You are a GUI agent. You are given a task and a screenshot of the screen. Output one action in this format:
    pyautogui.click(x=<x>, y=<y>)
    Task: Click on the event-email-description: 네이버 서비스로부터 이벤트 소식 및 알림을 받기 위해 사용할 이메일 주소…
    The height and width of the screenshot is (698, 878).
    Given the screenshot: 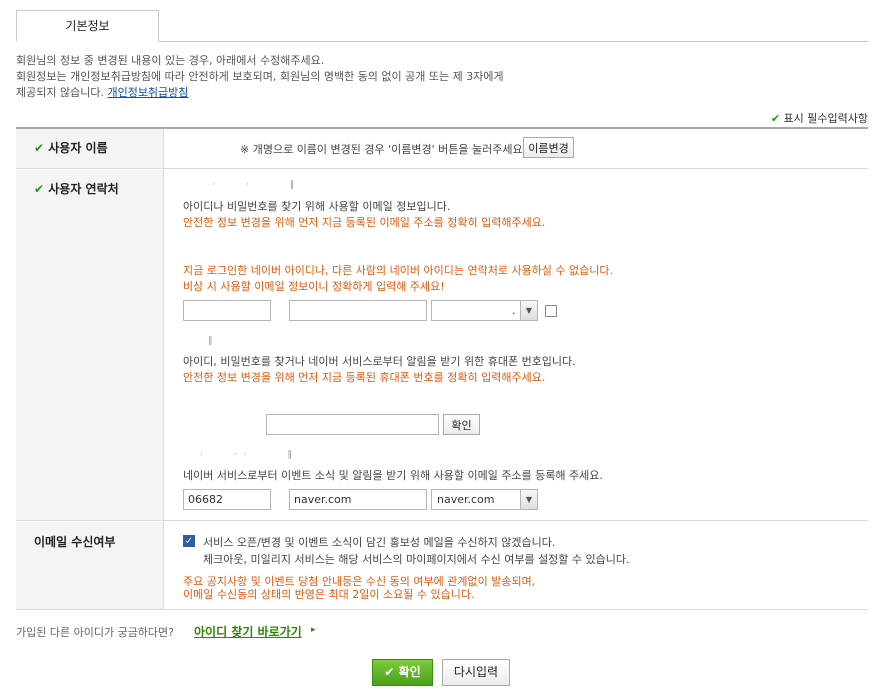 What is the action you would take?
    pyautogui.click(x=393, y=475)
    